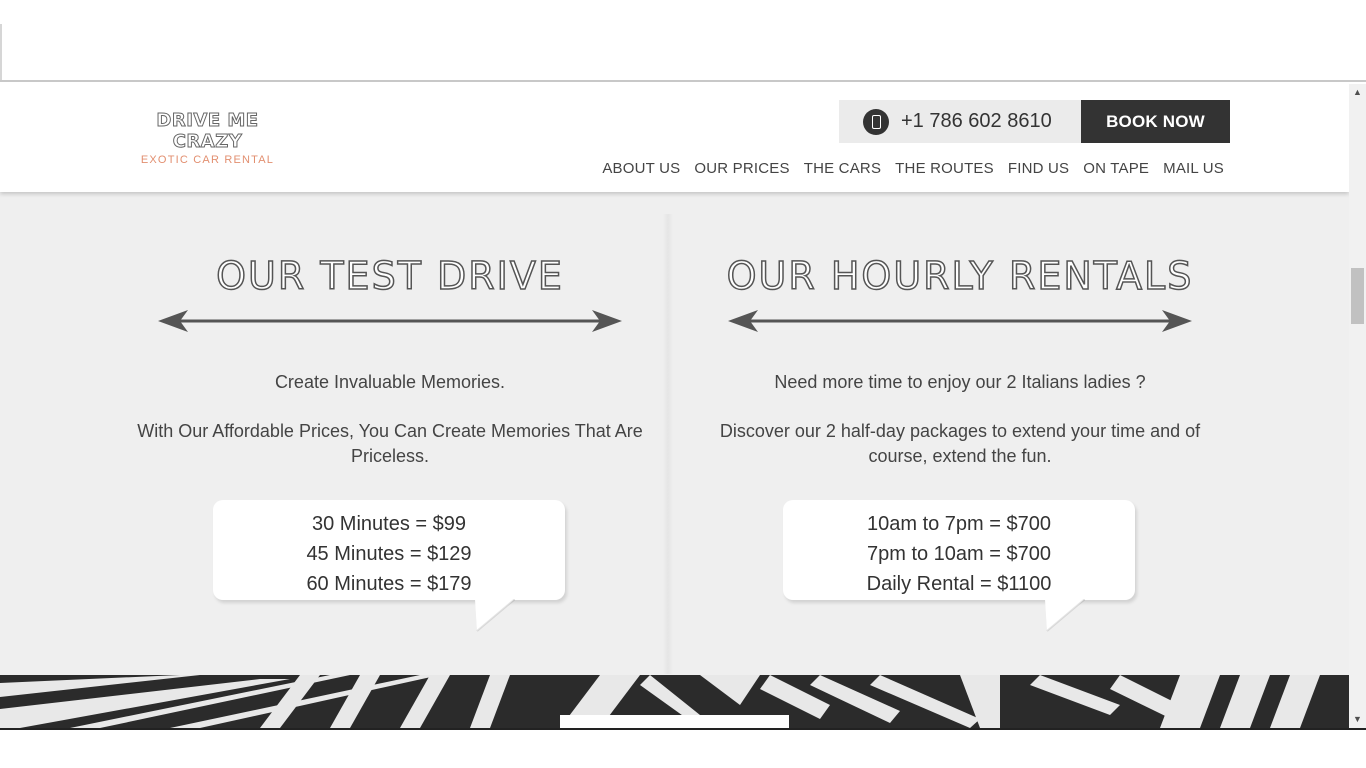 This screenshot has width=1366, height=768. What do you see at coordinates (207, 131) in the screenshot?
I see `logo-main-text: DRIVE ME CRAZY` at bounding box center [207, 131].